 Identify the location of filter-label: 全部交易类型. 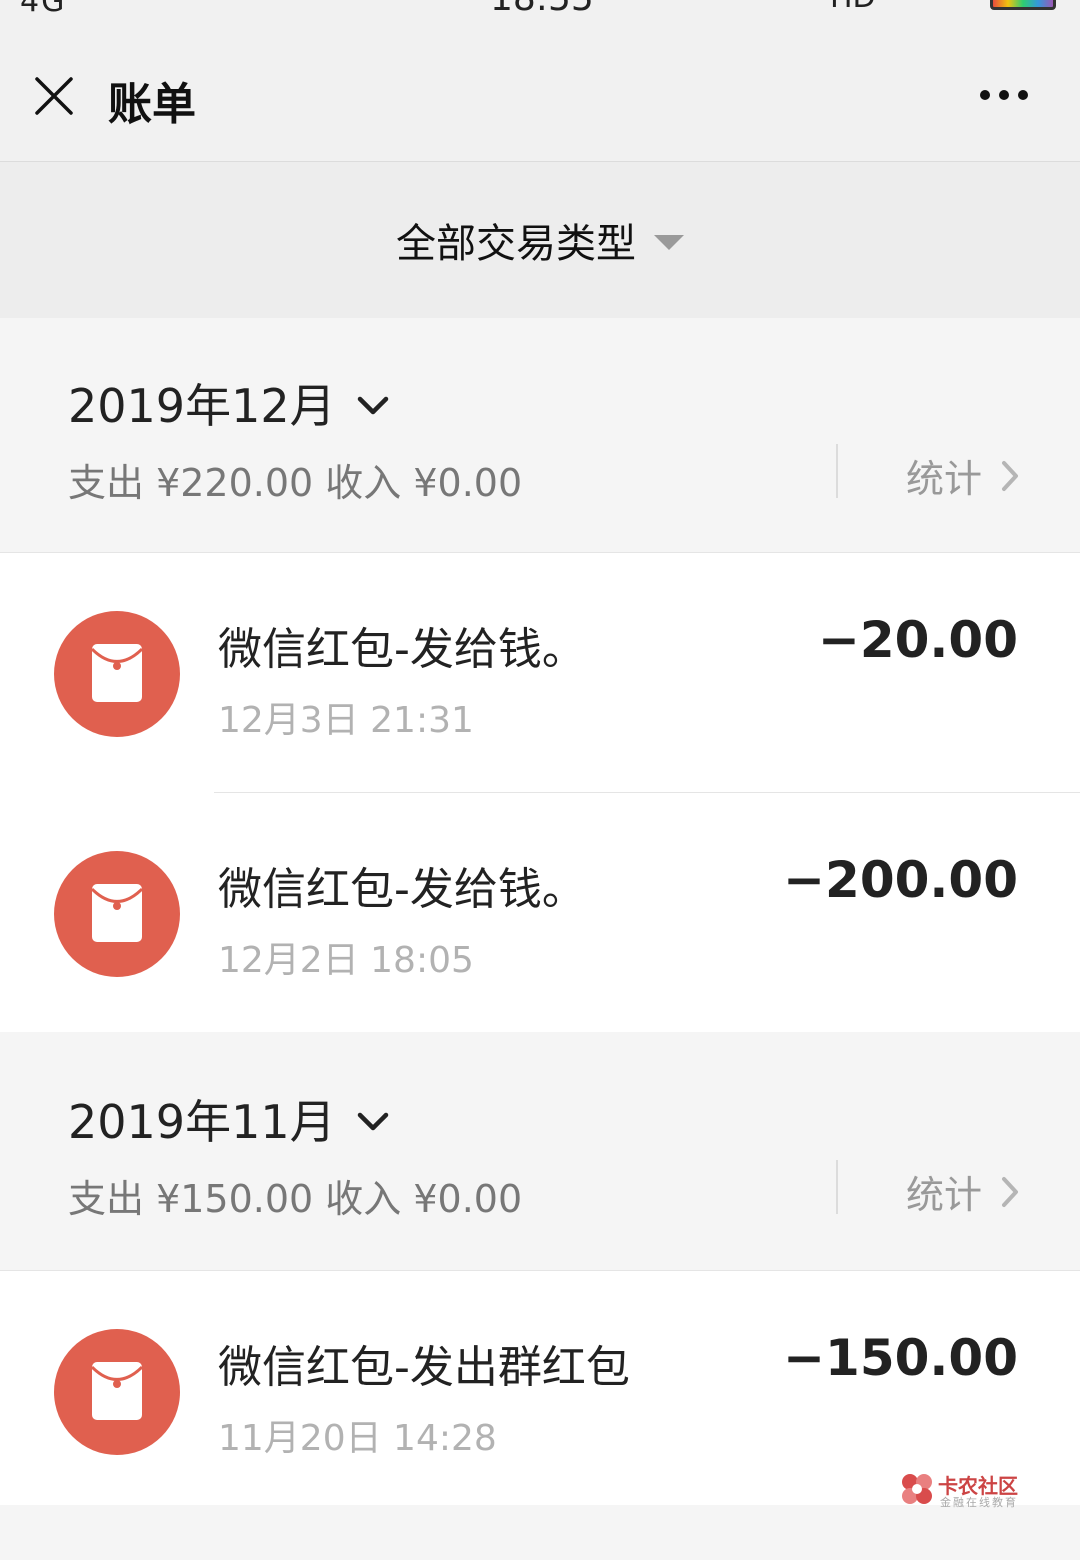
(516, 244).